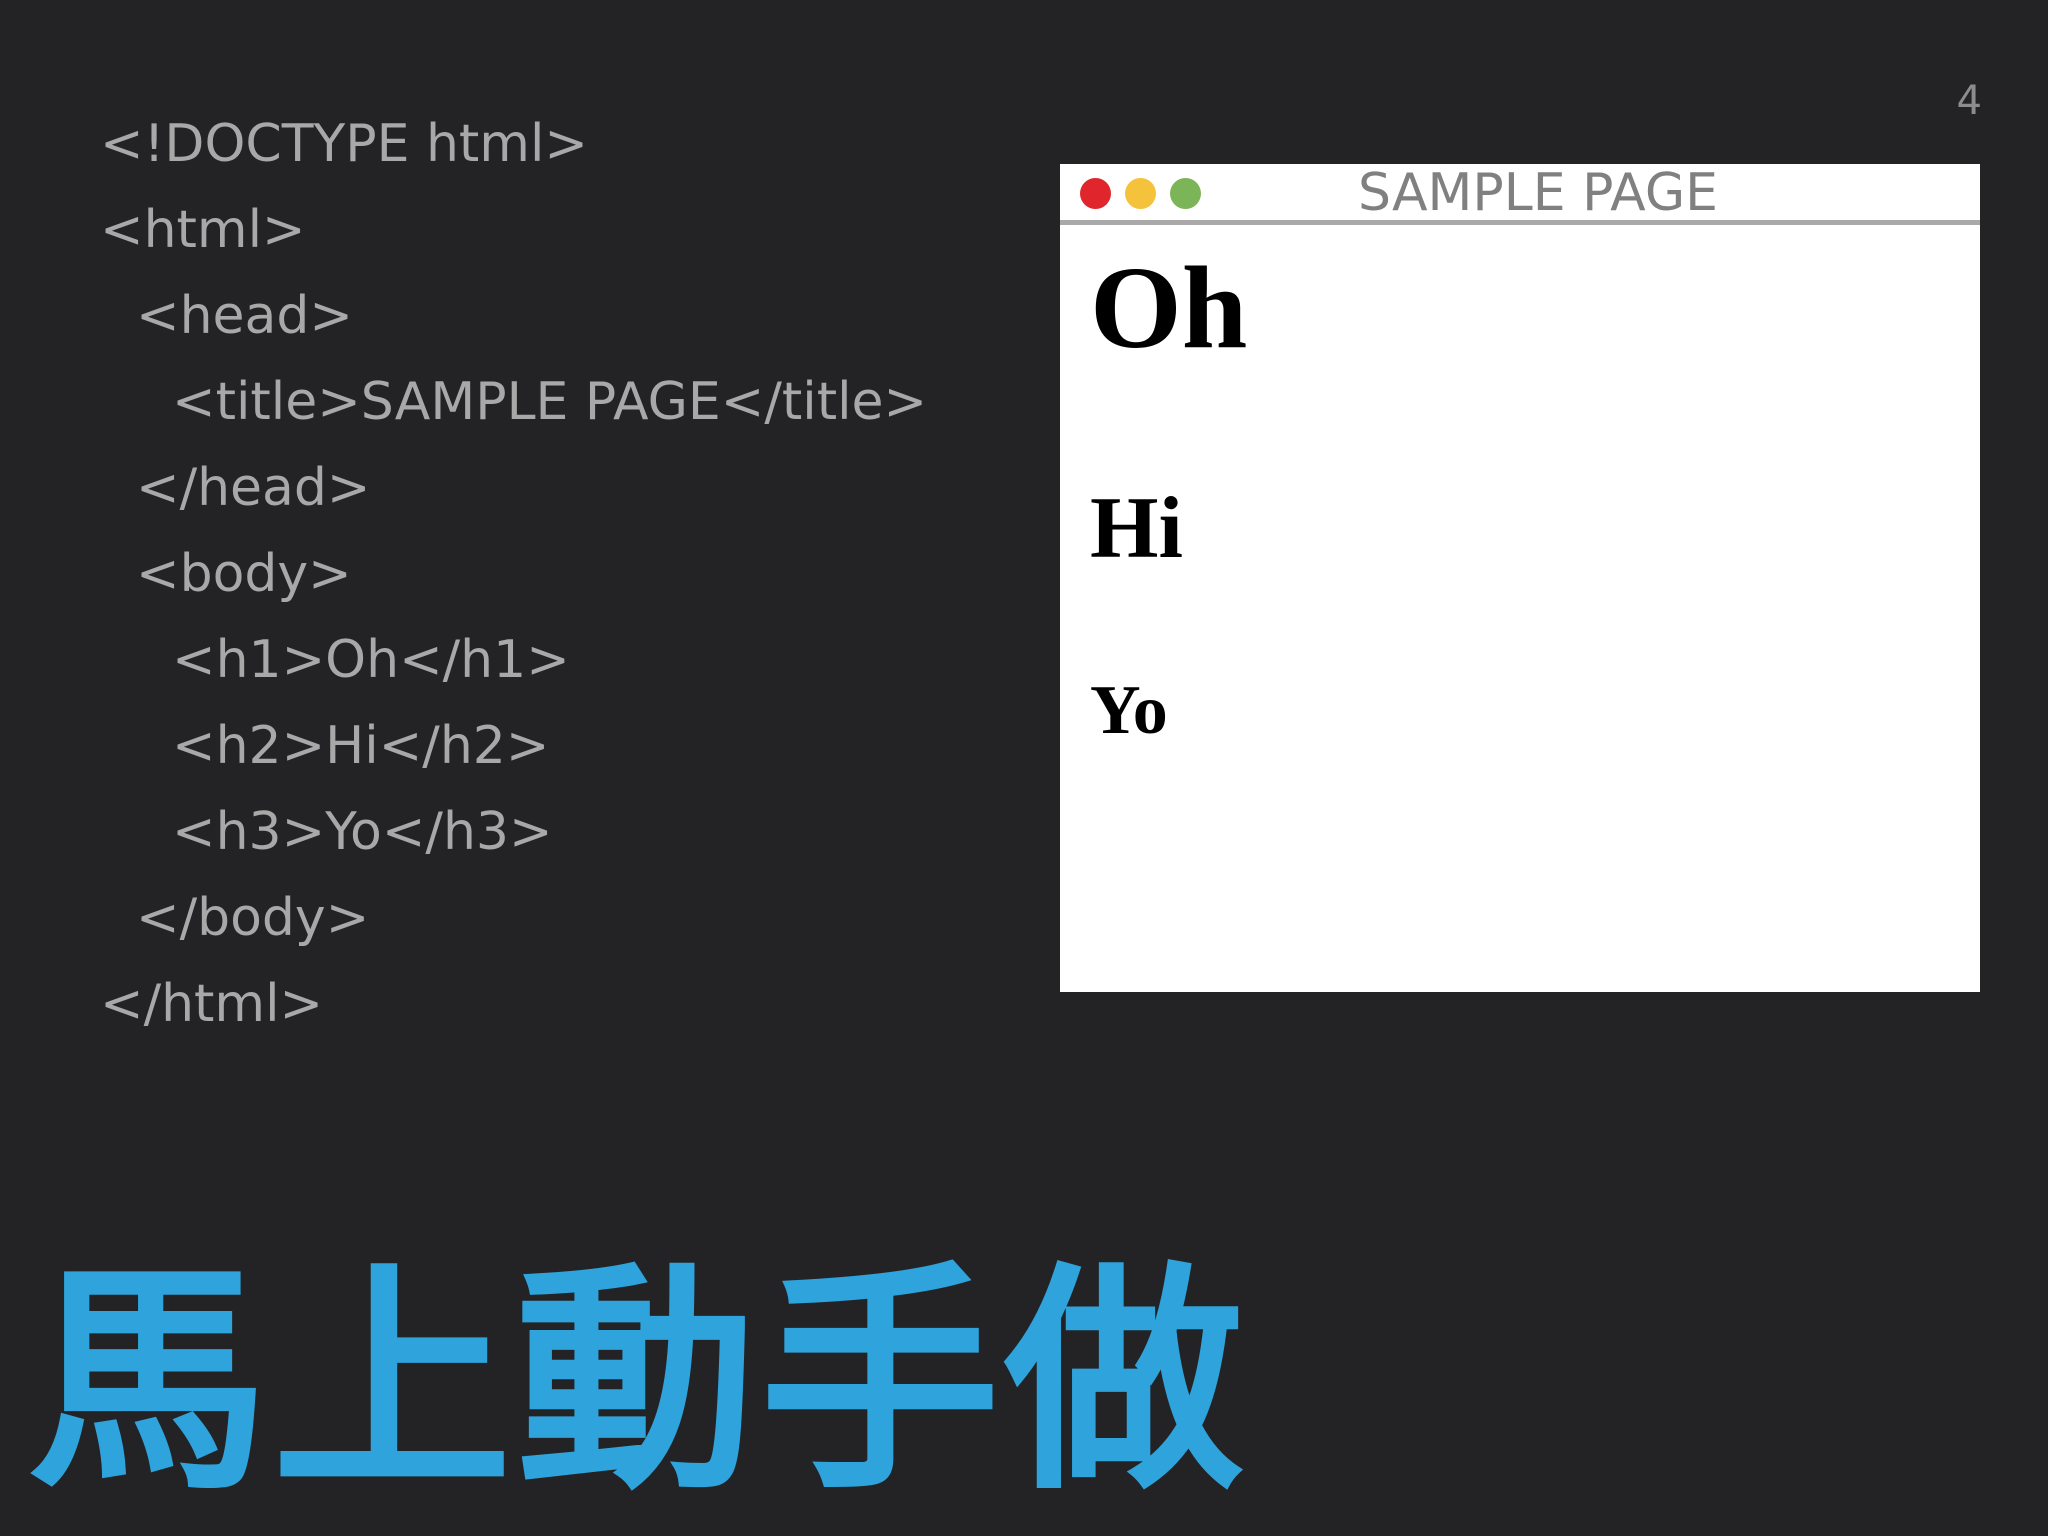  Describe the element at coordinates (253, 918) in the screenshot. I see `code-line: </body>` at that location.